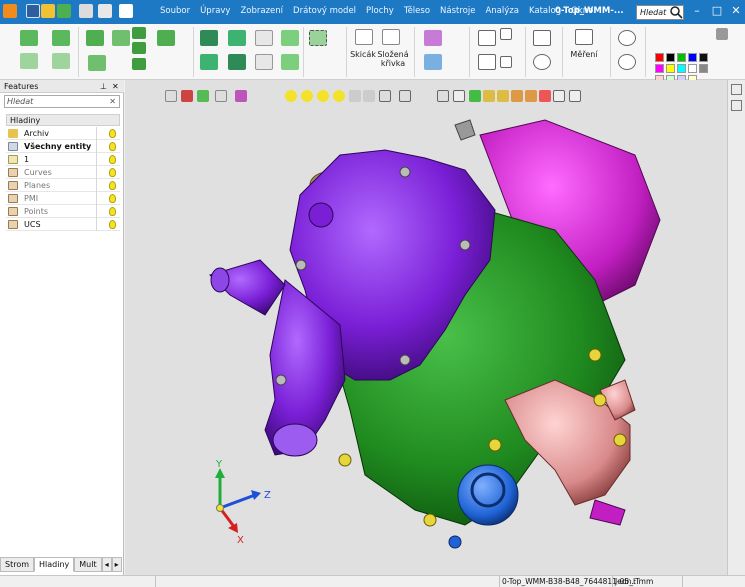 Image resolution: width=745 pixels, height=587 pixels. I want to click on layer-row-points: Points, so click(63, 211).